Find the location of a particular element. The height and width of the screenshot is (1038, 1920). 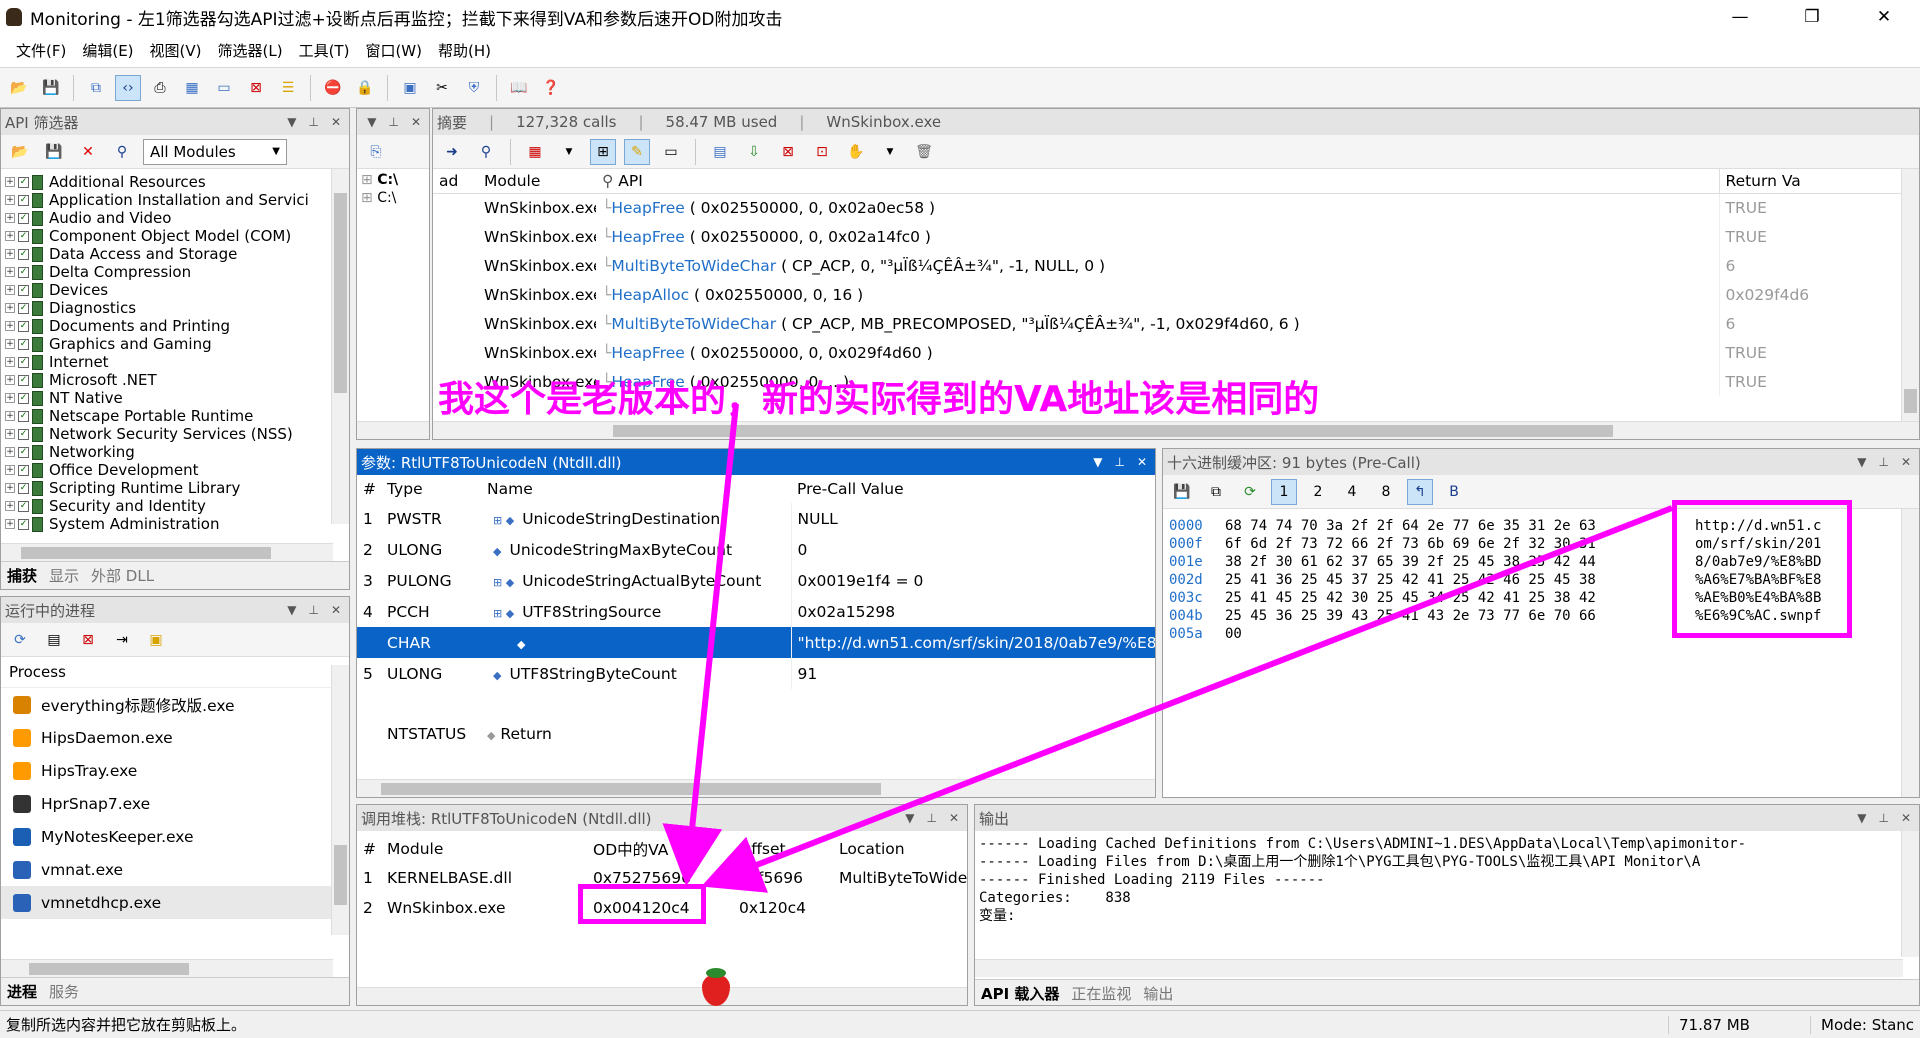

byte-order-icon: B is located at coordinates (1454, 492).